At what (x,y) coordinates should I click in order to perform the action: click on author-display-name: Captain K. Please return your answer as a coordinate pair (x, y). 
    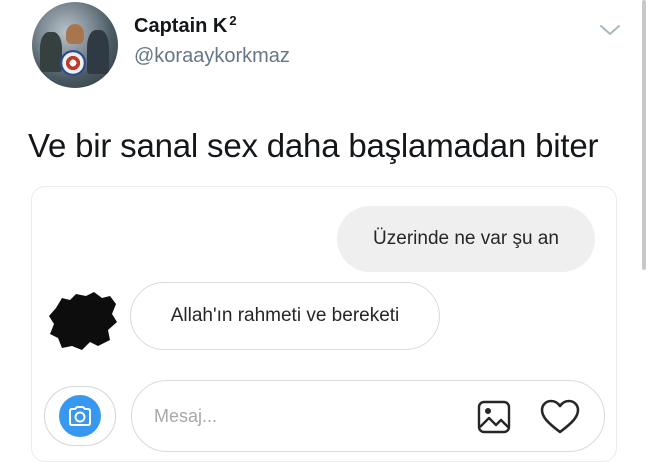
    Looking at the image, I should click on (180, 26).